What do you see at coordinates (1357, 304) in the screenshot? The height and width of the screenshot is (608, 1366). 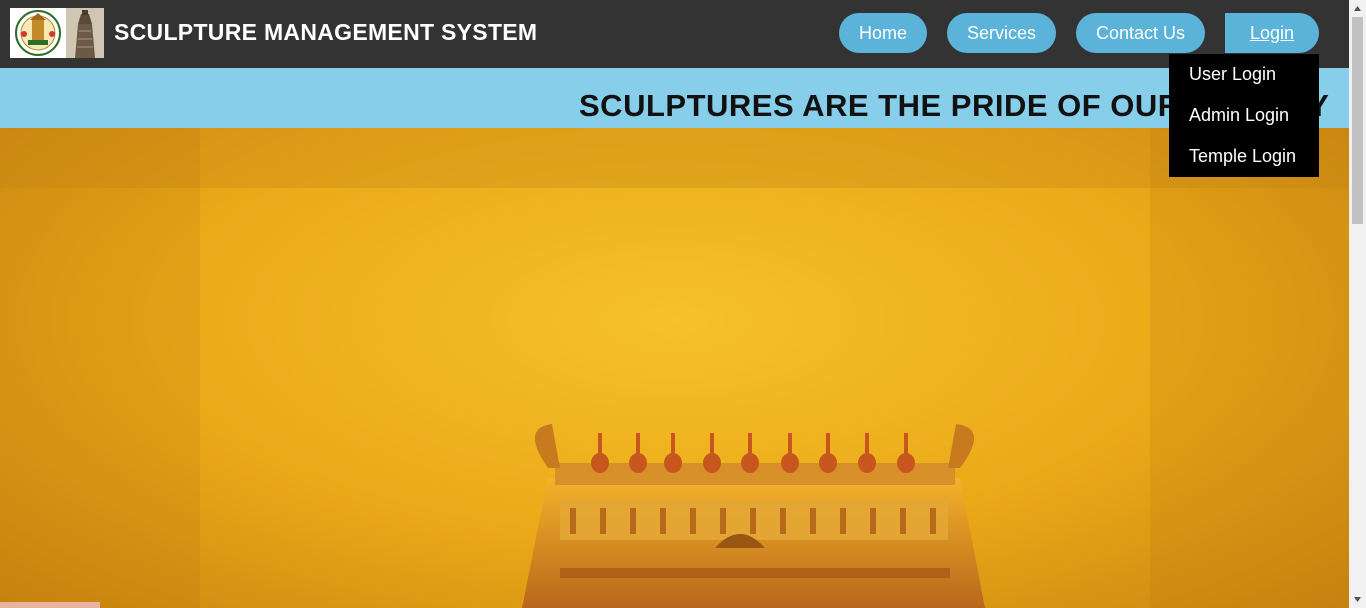 I see `vertical-scrollbar` at bounding box center [1357, 304].